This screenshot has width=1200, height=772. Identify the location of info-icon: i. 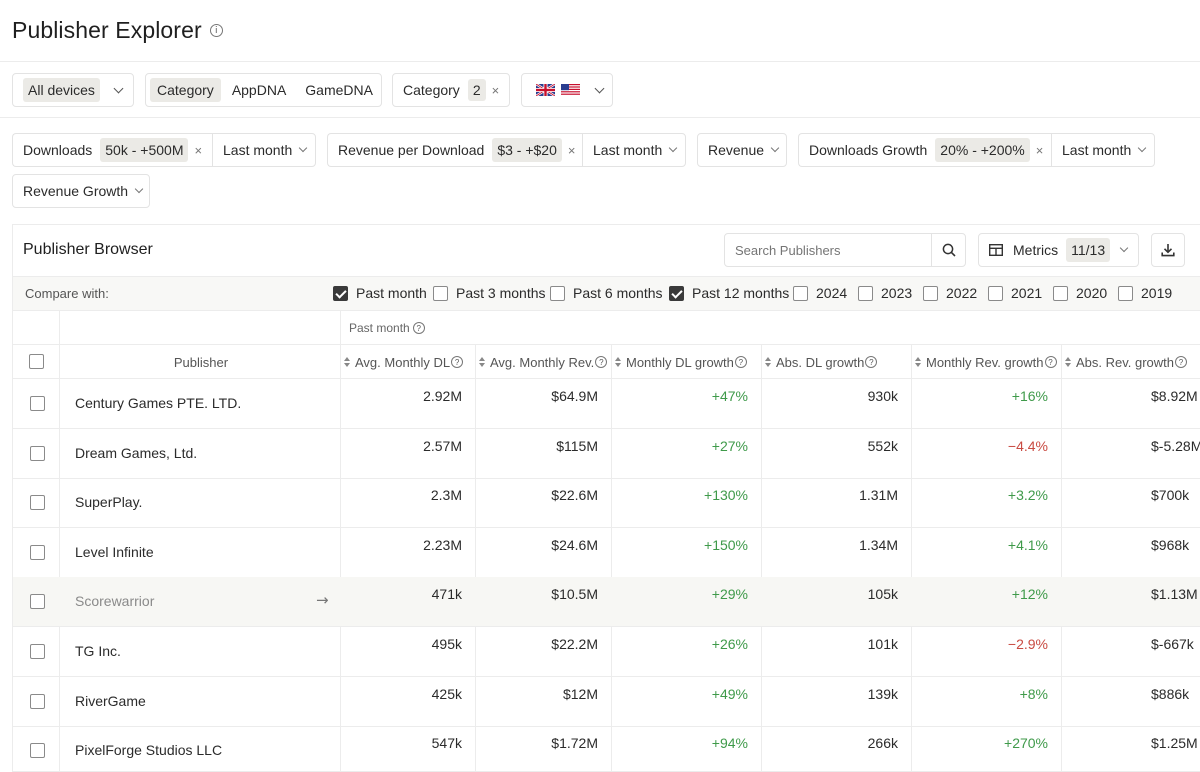
(216, 30).